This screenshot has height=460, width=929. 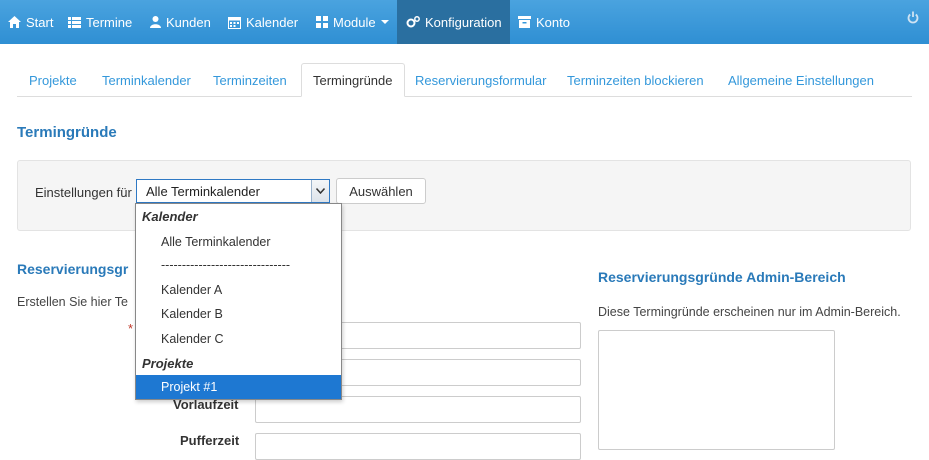 I want to click on nav-konto-label: Konto, so click(x=553, y=22).